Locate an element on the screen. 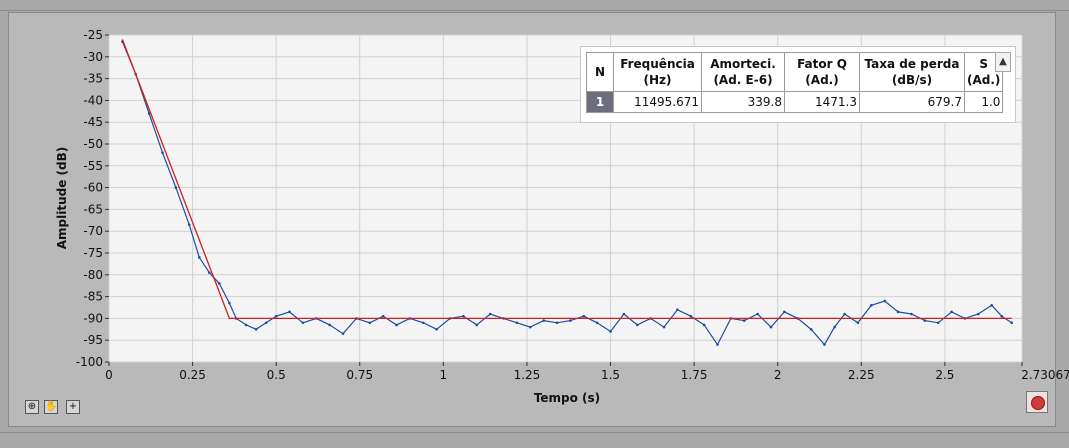 The image size is (1069, 448). table-cell: 339.8 is located at coordinates (743, 102).